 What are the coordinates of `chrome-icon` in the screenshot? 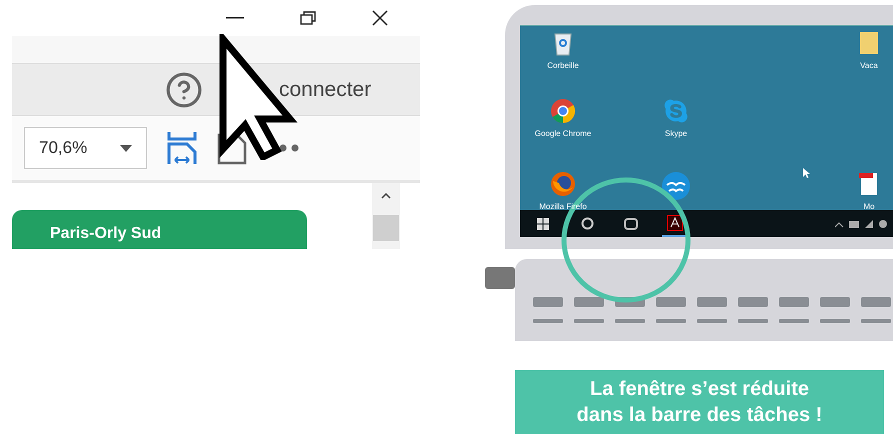 It's located at (563, 111).